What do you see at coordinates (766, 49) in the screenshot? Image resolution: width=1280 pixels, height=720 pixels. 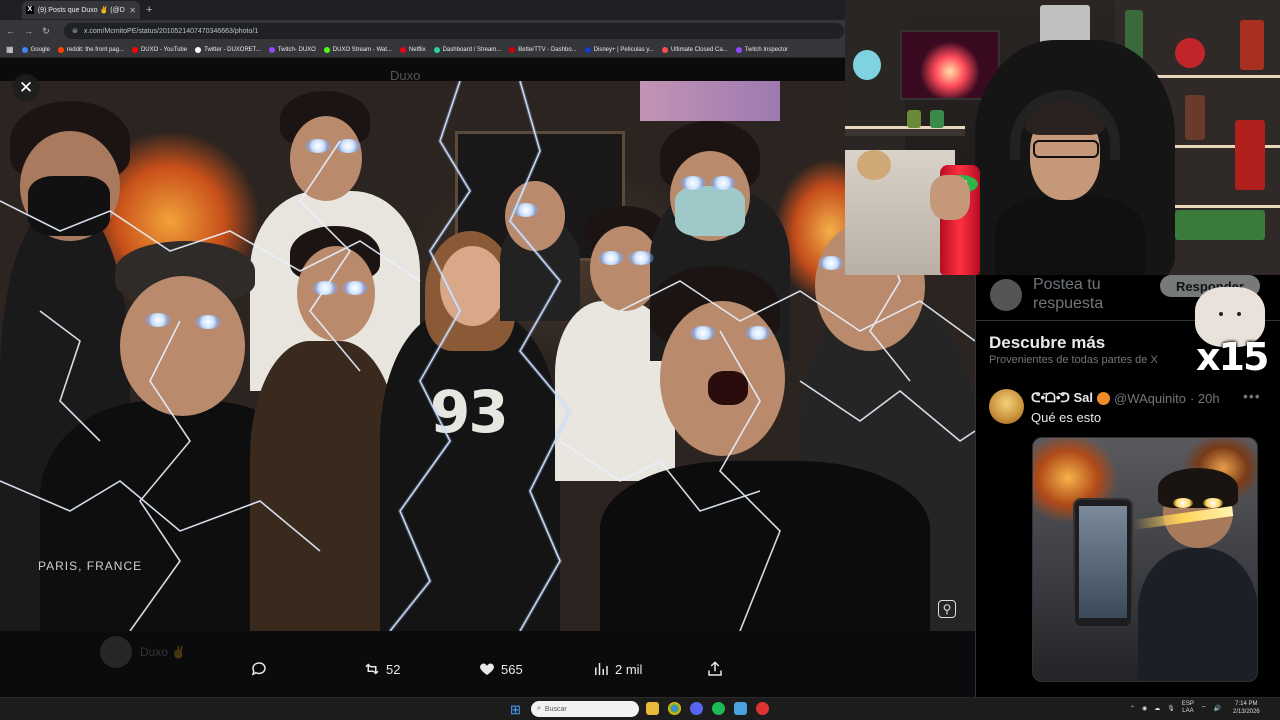 I see `bookmark-label: Twitch Inspector` at bounding box center [766, 49].